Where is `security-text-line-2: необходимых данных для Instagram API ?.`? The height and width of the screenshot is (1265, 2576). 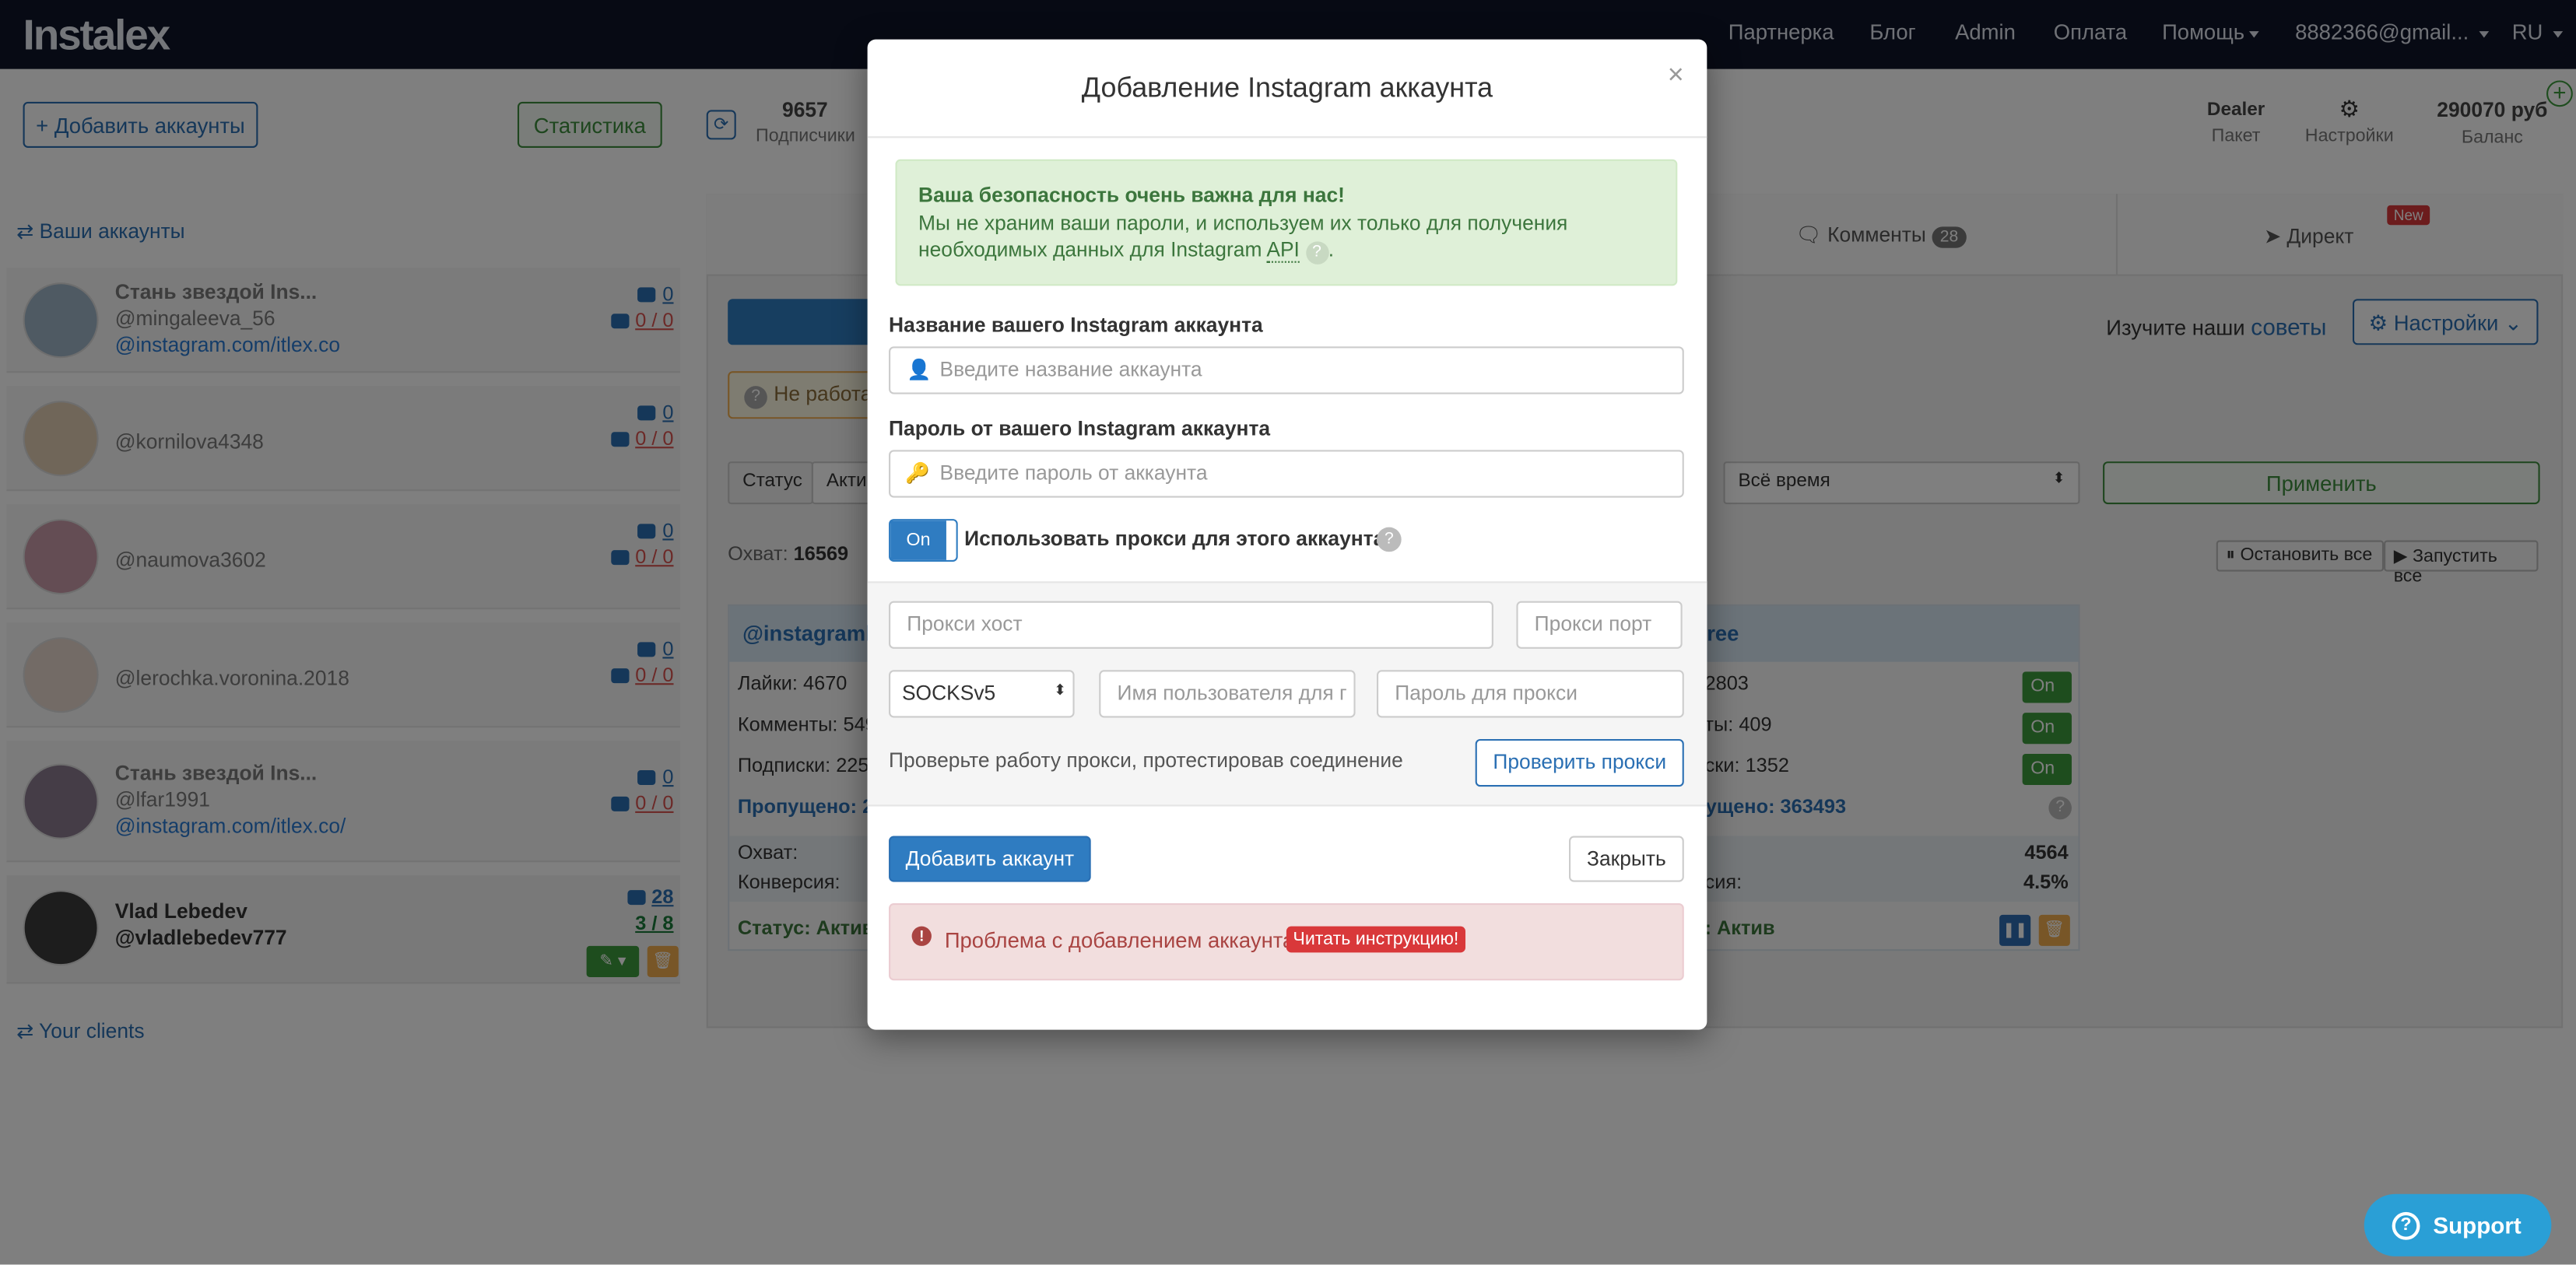 security-text-line-2: необходимых данных для Instagram API ?. is located at coordinates (1287, 251).